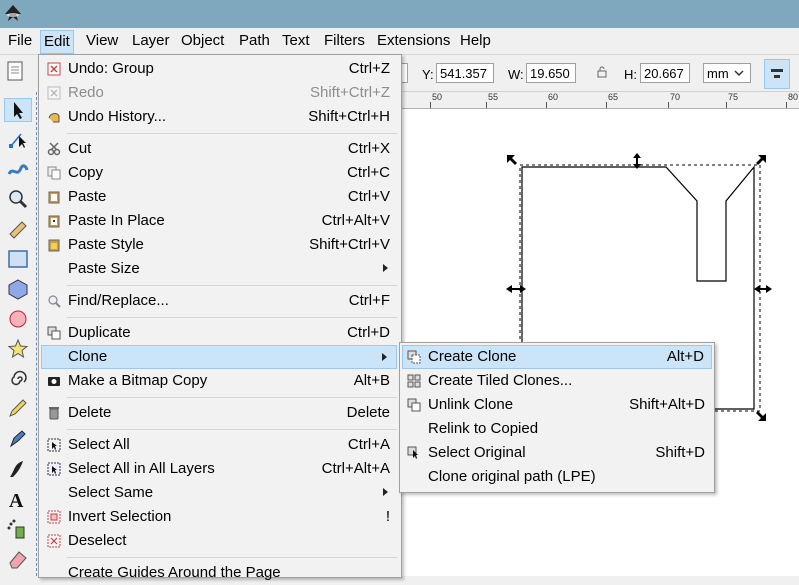 Image resolution: width=799 pixels, height=585 pixels. I want to click on svg-text: A, so click(16, 500).